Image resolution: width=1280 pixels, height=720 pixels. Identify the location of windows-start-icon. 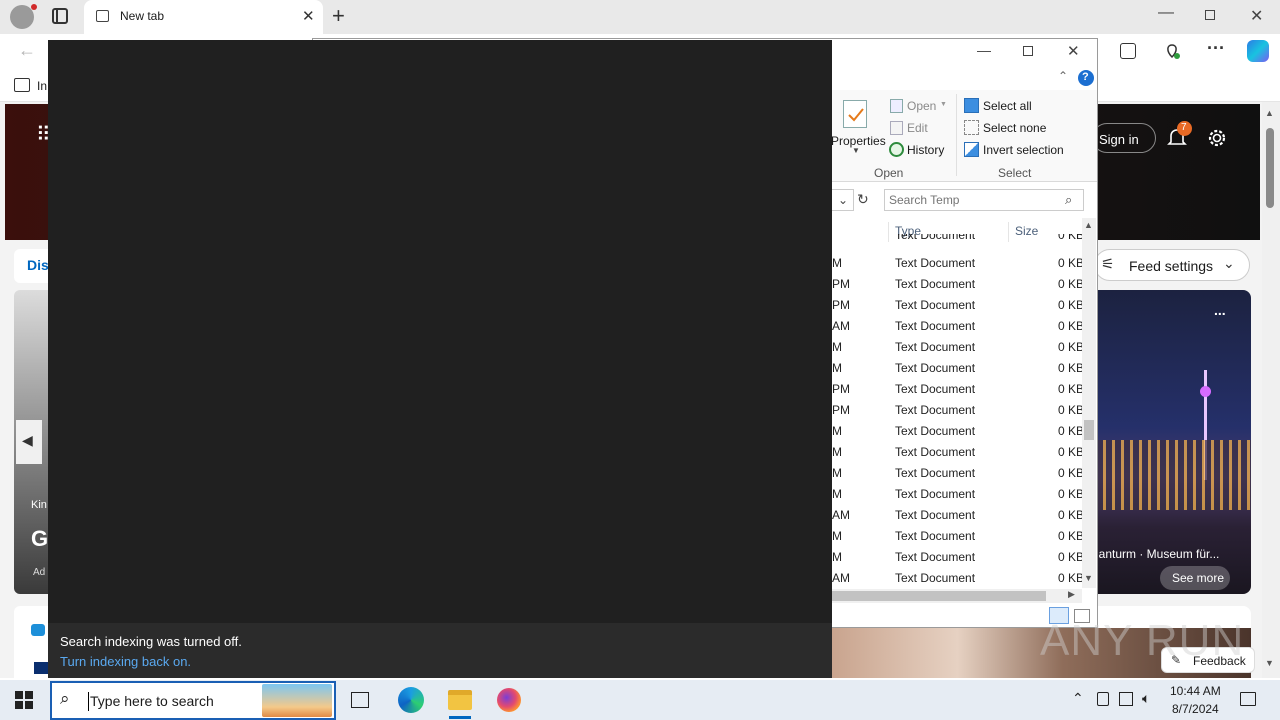
(24, 700).